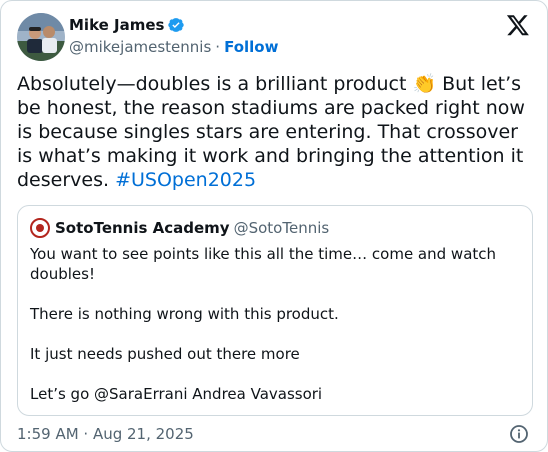 The image size is (548, 452). What do you see at coordinates (185, 180) in the screenshot?
I see `hashtag-link: #USOpen2025` at bounding box center [185, 180].